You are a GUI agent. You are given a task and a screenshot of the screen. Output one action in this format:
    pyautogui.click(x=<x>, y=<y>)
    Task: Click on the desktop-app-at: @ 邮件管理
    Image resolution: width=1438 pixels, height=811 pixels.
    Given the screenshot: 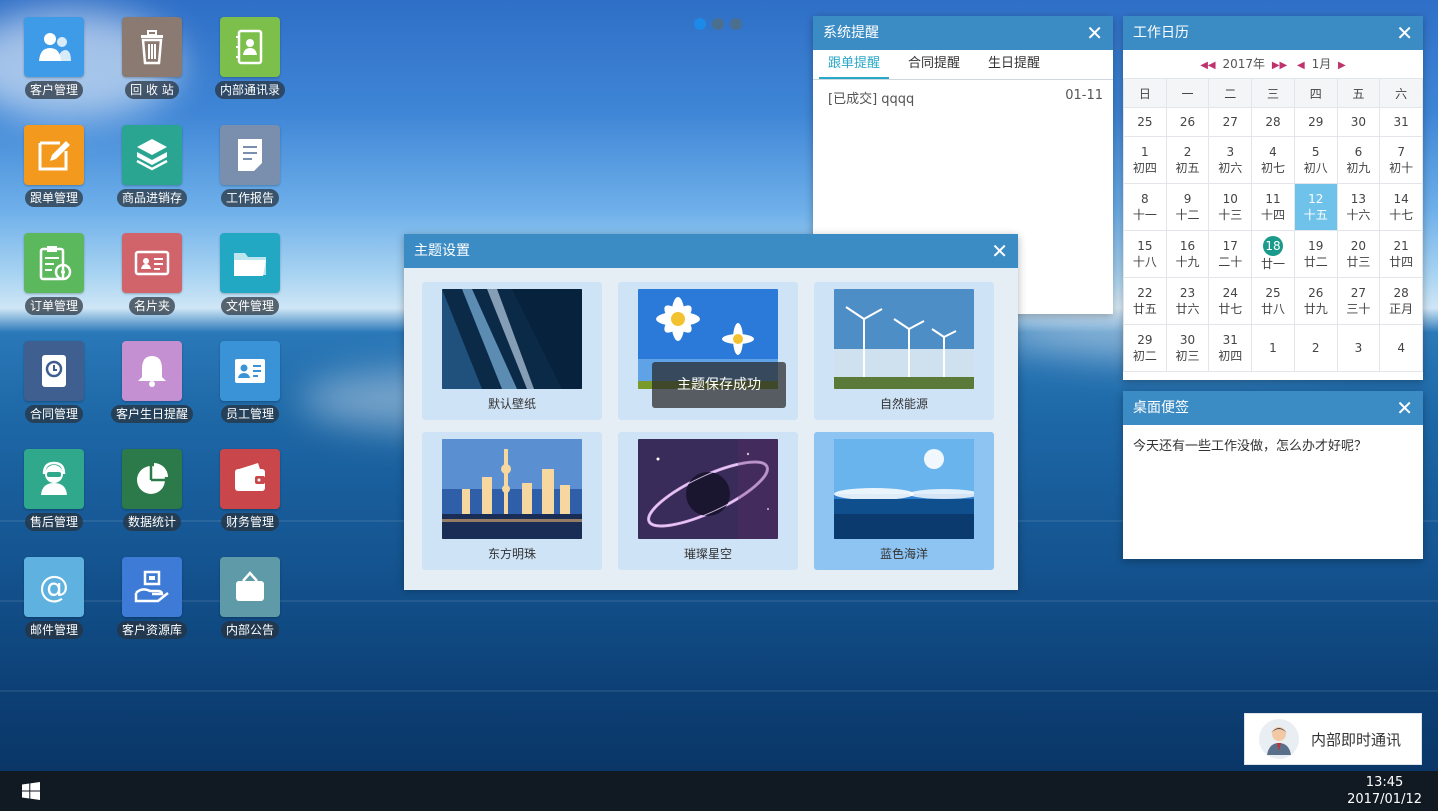 What is the action you would take?
    pyautogui.click(x=54, y=607)
    